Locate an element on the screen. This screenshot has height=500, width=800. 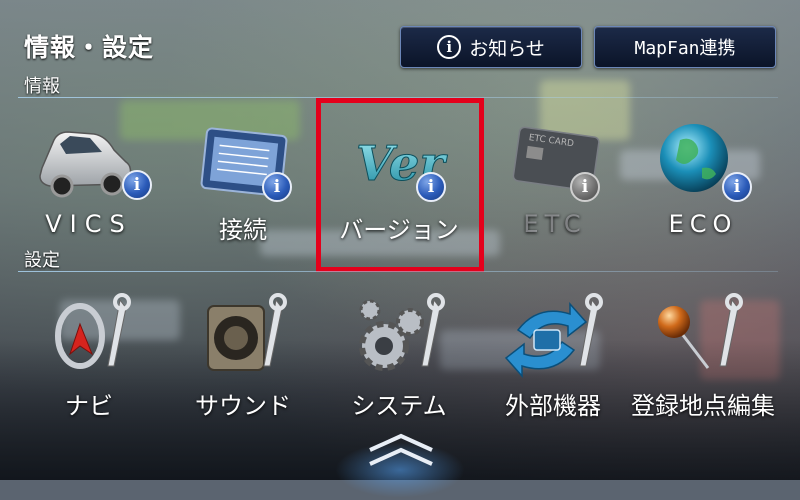
mapfan-button: MapFan連携 is located at coordinates (685, 47).